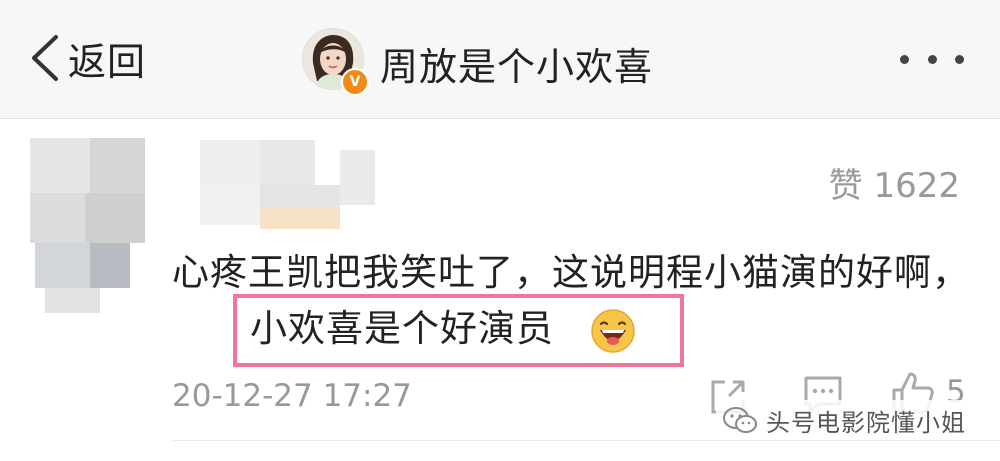 This screenshot has width=1000, height=461. Describe the element at coordinates (613, 331) in the screenshot. I see `grinning-face-emoji-icon` at that location.